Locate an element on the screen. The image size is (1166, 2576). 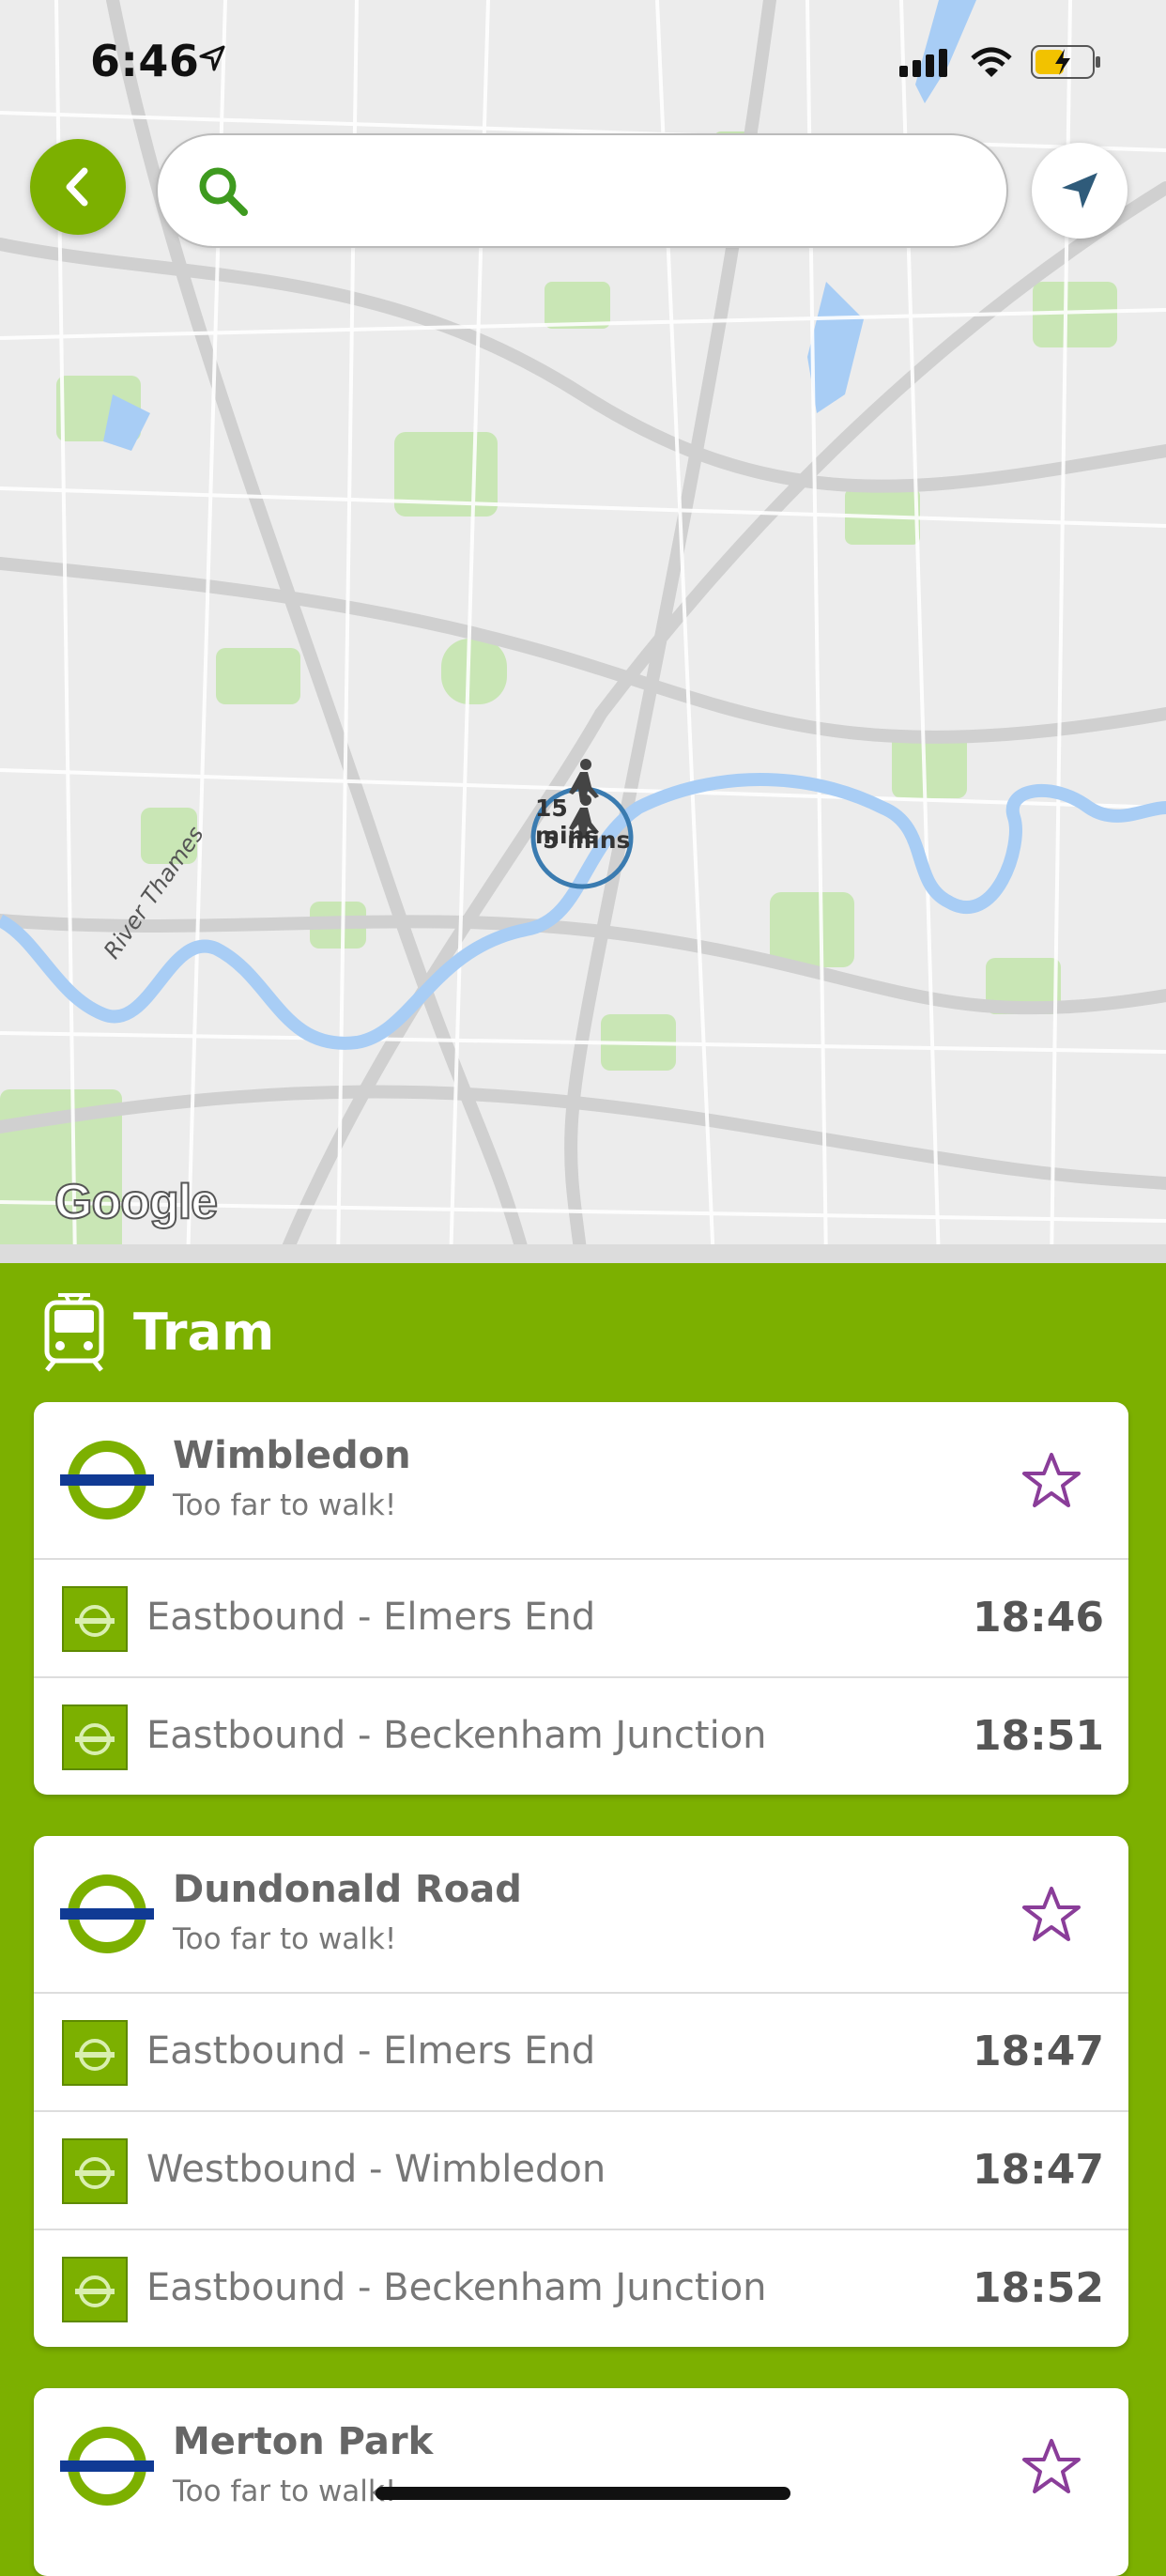
walk-radius-marker: 15 mins 5 mins is located at coordinates (582, 826).